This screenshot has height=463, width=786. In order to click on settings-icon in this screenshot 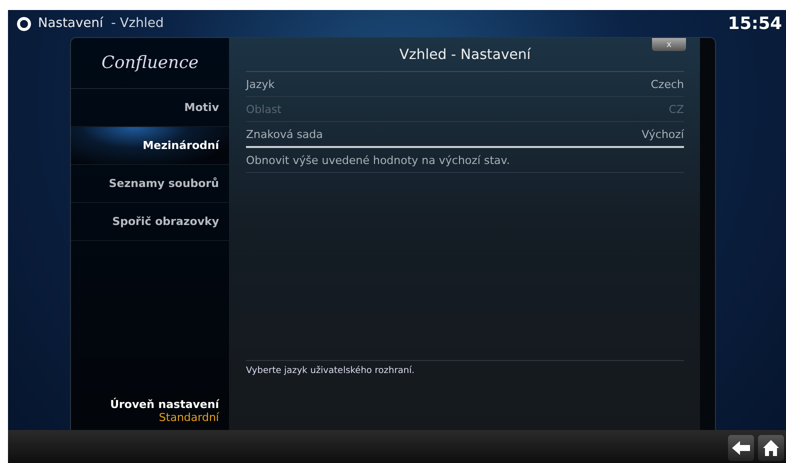, I will do `click(24, 24)`.